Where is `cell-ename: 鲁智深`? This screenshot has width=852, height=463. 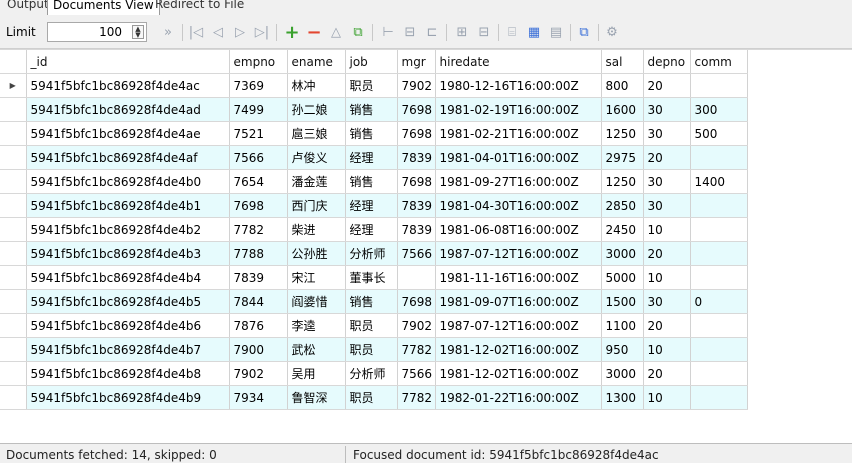
cell-ename: 鲁智深 is located at coordinates (316, 397).